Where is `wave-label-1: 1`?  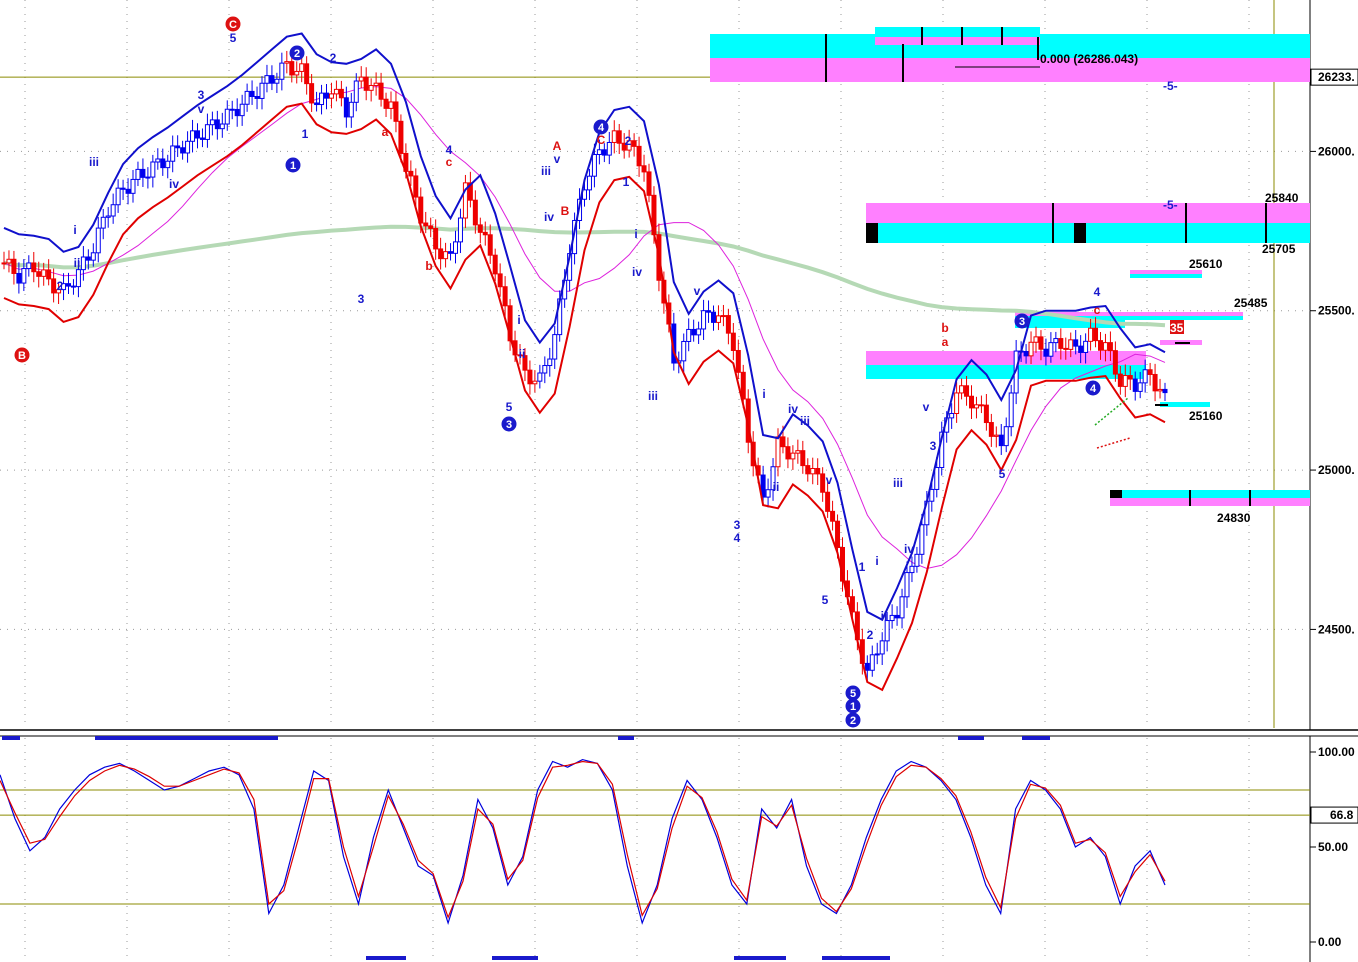
wave-label-1: 1 is located at coordinates (853, 707).